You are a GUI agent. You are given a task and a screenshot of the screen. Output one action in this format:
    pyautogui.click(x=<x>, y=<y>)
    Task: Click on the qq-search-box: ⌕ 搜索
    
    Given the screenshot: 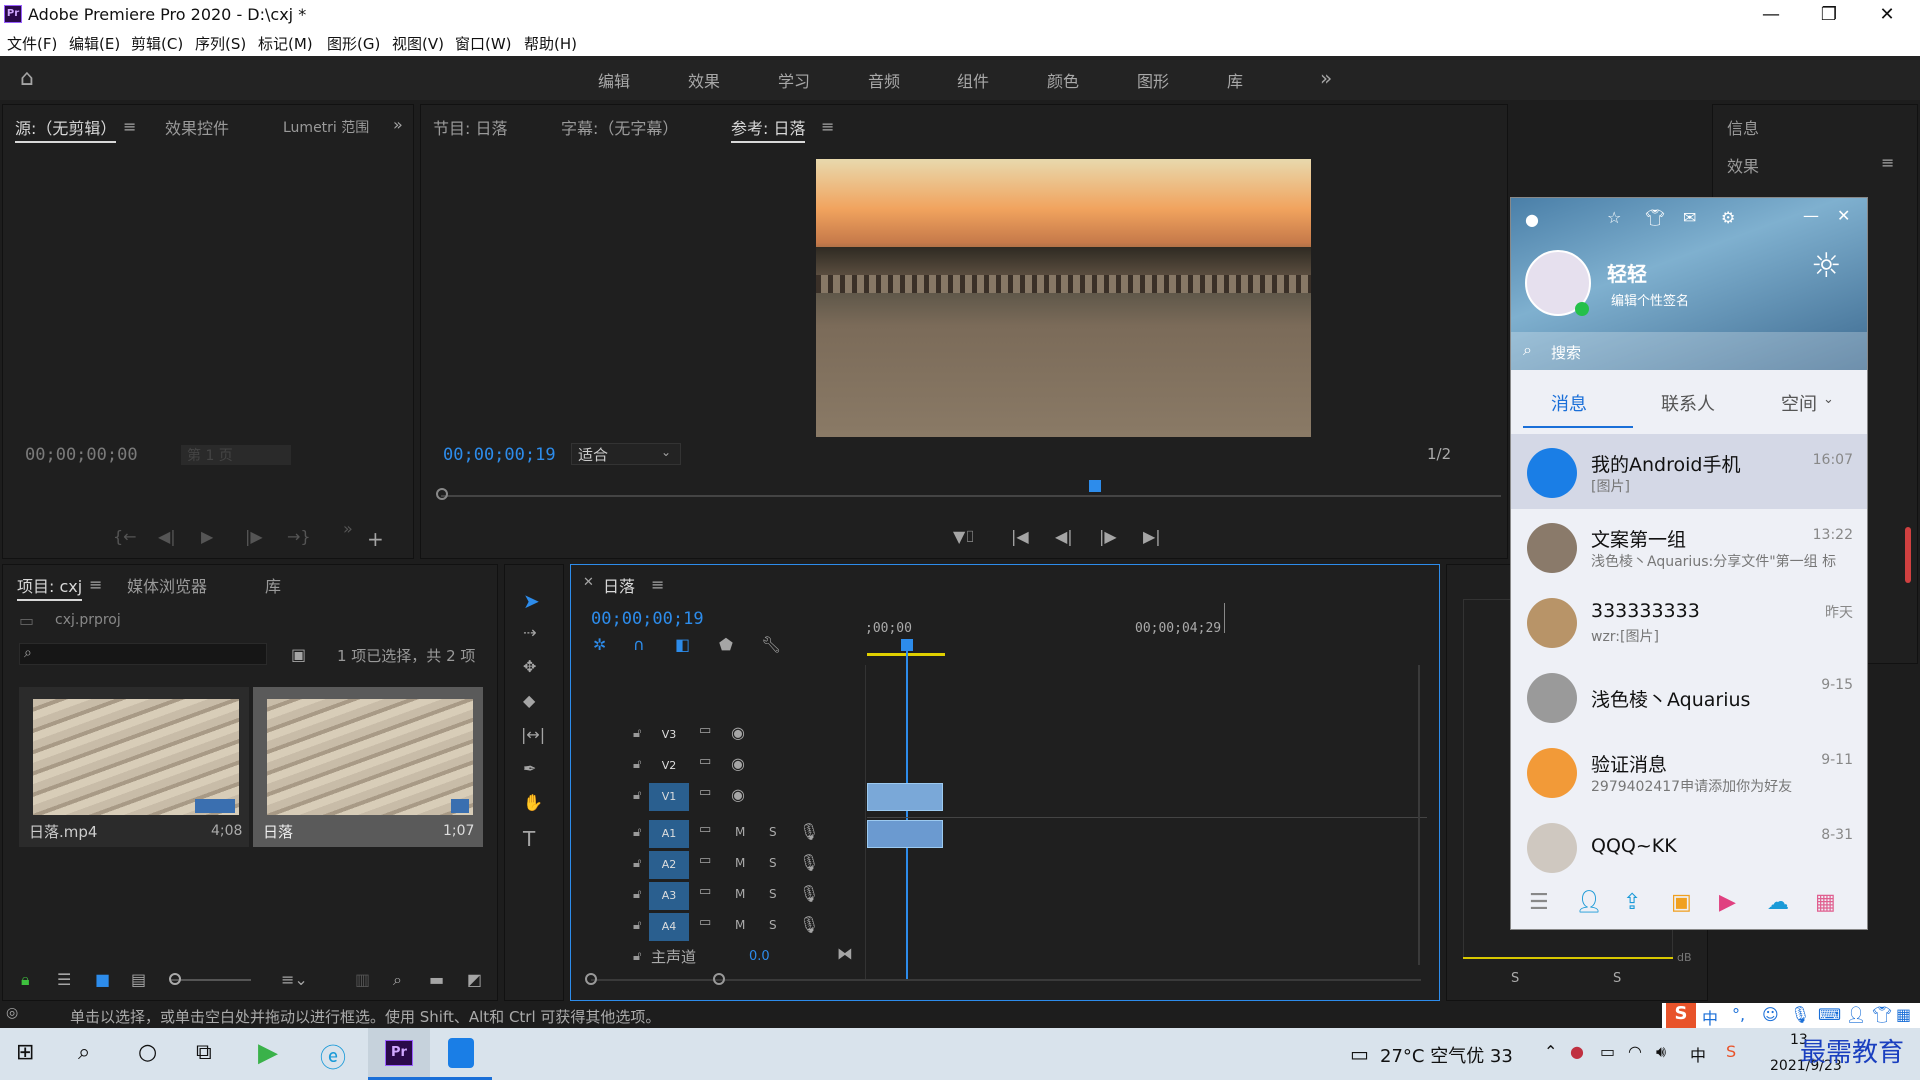 What is the action you would take?
    pyautogui.click(x=1689, y=351)
    